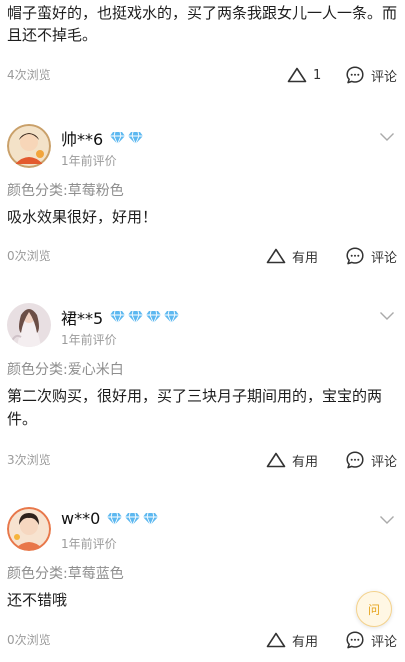 This screenshot has height=662, width=405. What do you see at coordinates (81, 518) in the screenshot?
I see `username-text: w**0` at bounding box center [81, 518].